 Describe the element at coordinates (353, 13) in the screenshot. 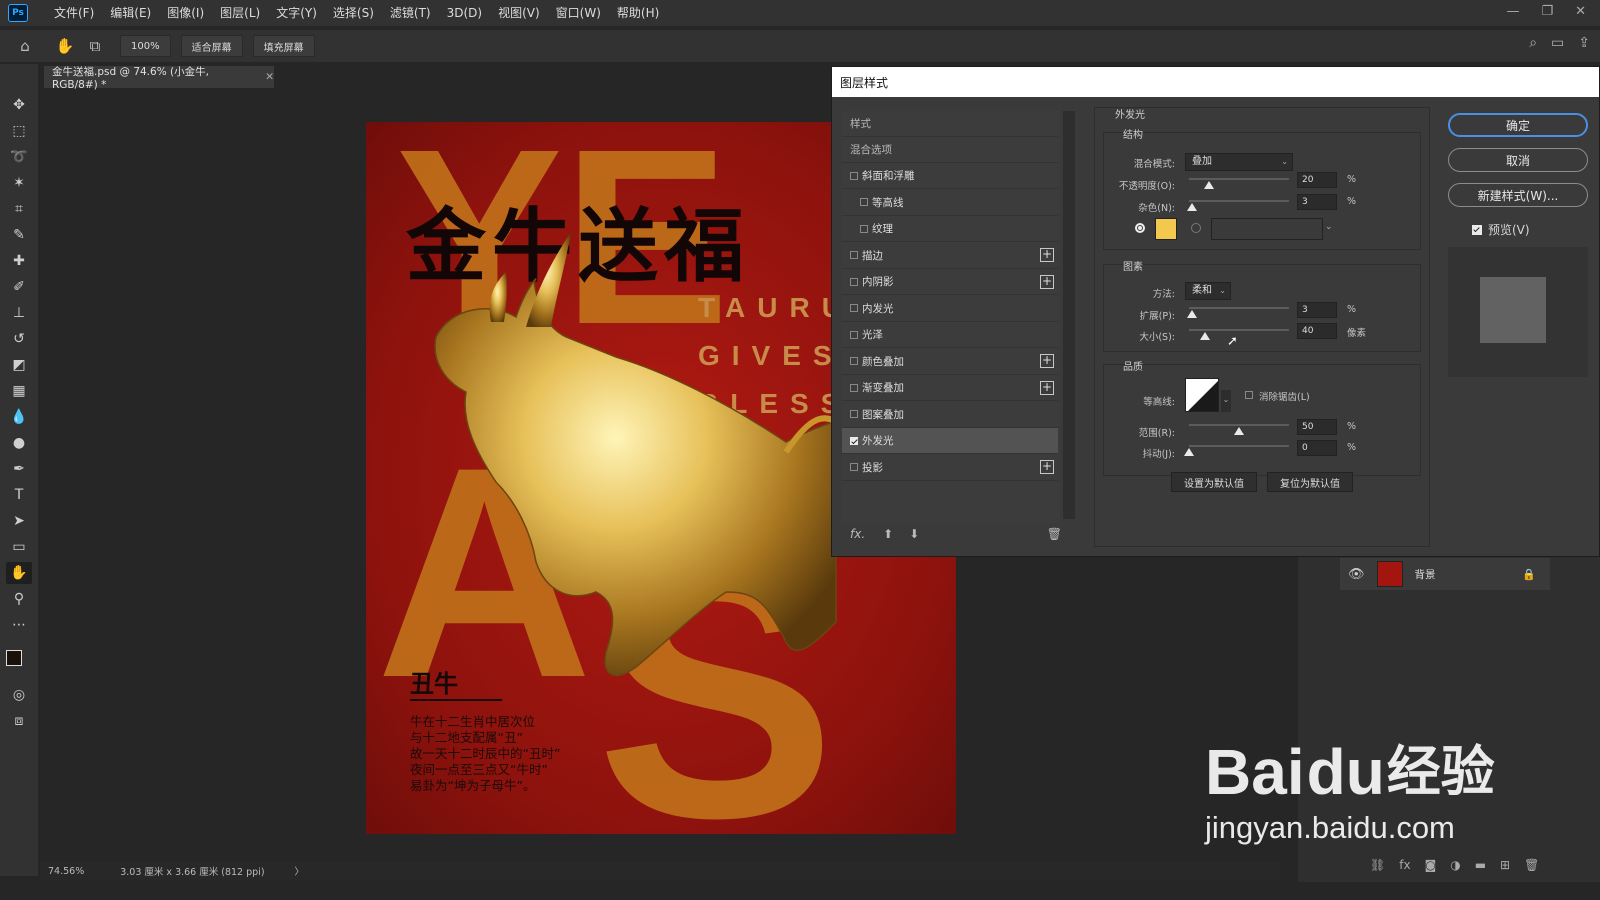

I see `menu-item: 选择(S)` at that location.